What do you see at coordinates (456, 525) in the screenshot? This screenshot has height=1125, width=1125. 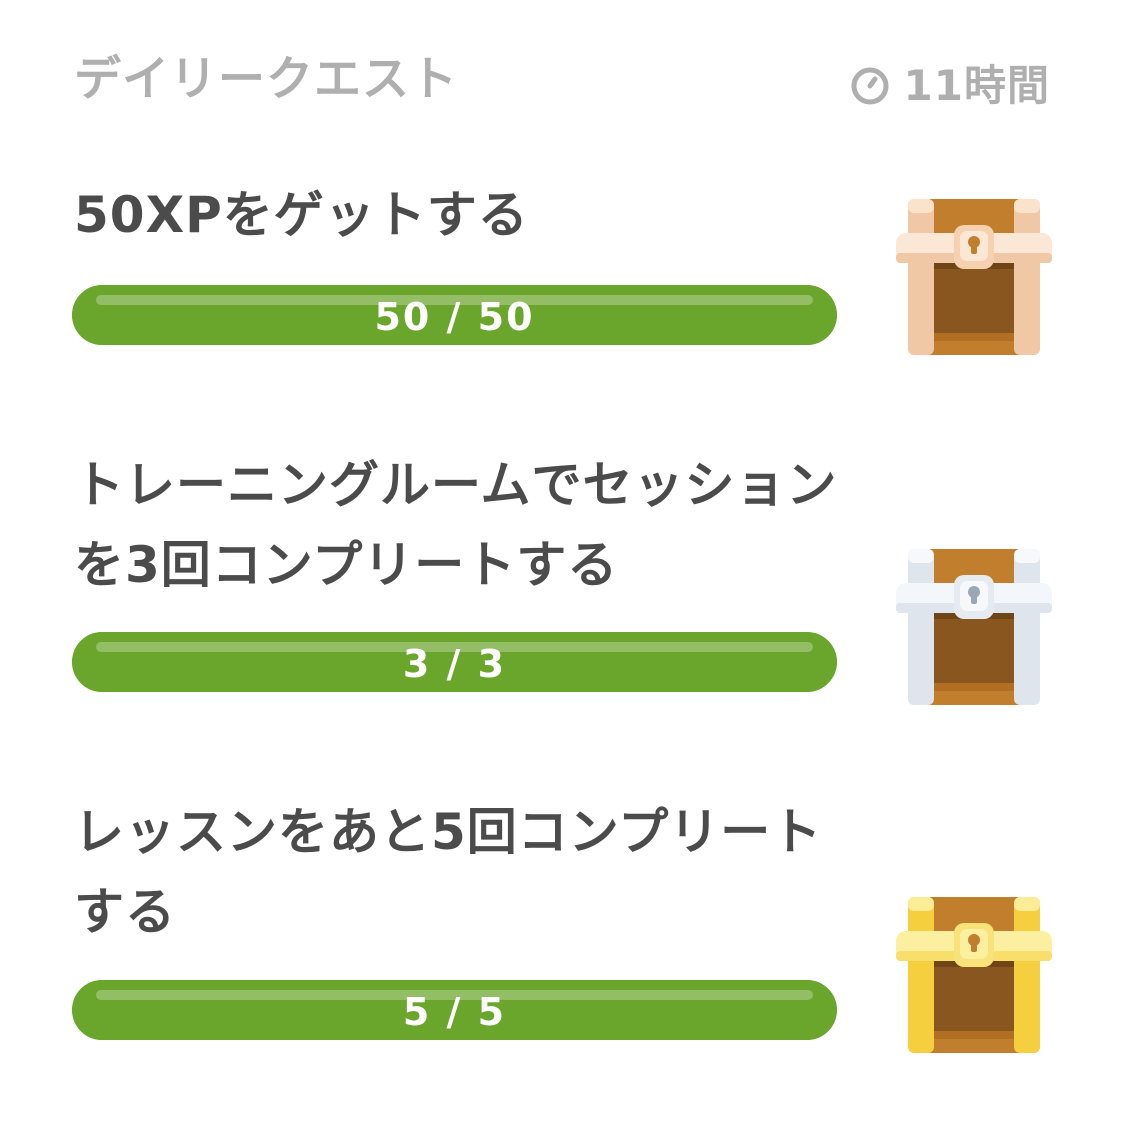 I see `quest-title: トレーニングルームでセッションを3回コンプリートする` at bounding box center [456, 525].